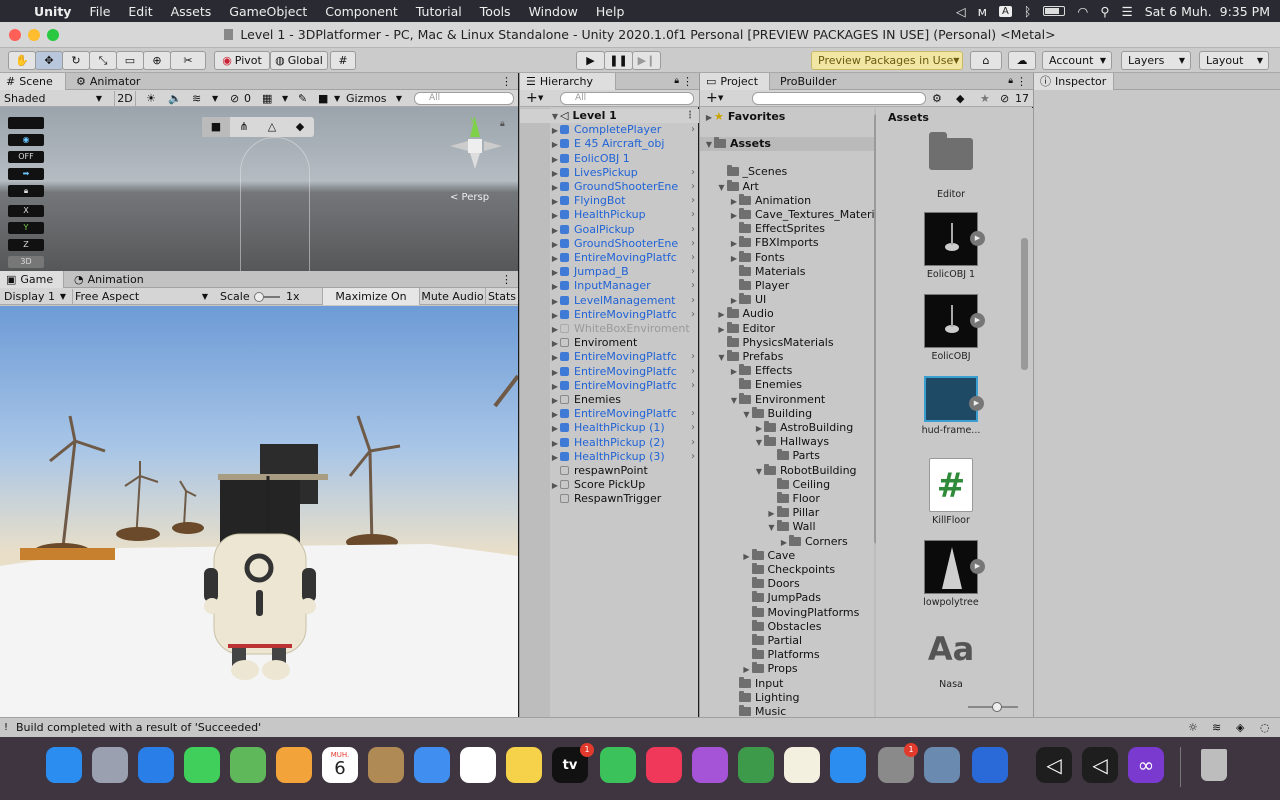 This screenshot has height=800, width=1280. I want to click on project-folder-item: ▶ Cave_Textures_Materia, so click(788, 215).